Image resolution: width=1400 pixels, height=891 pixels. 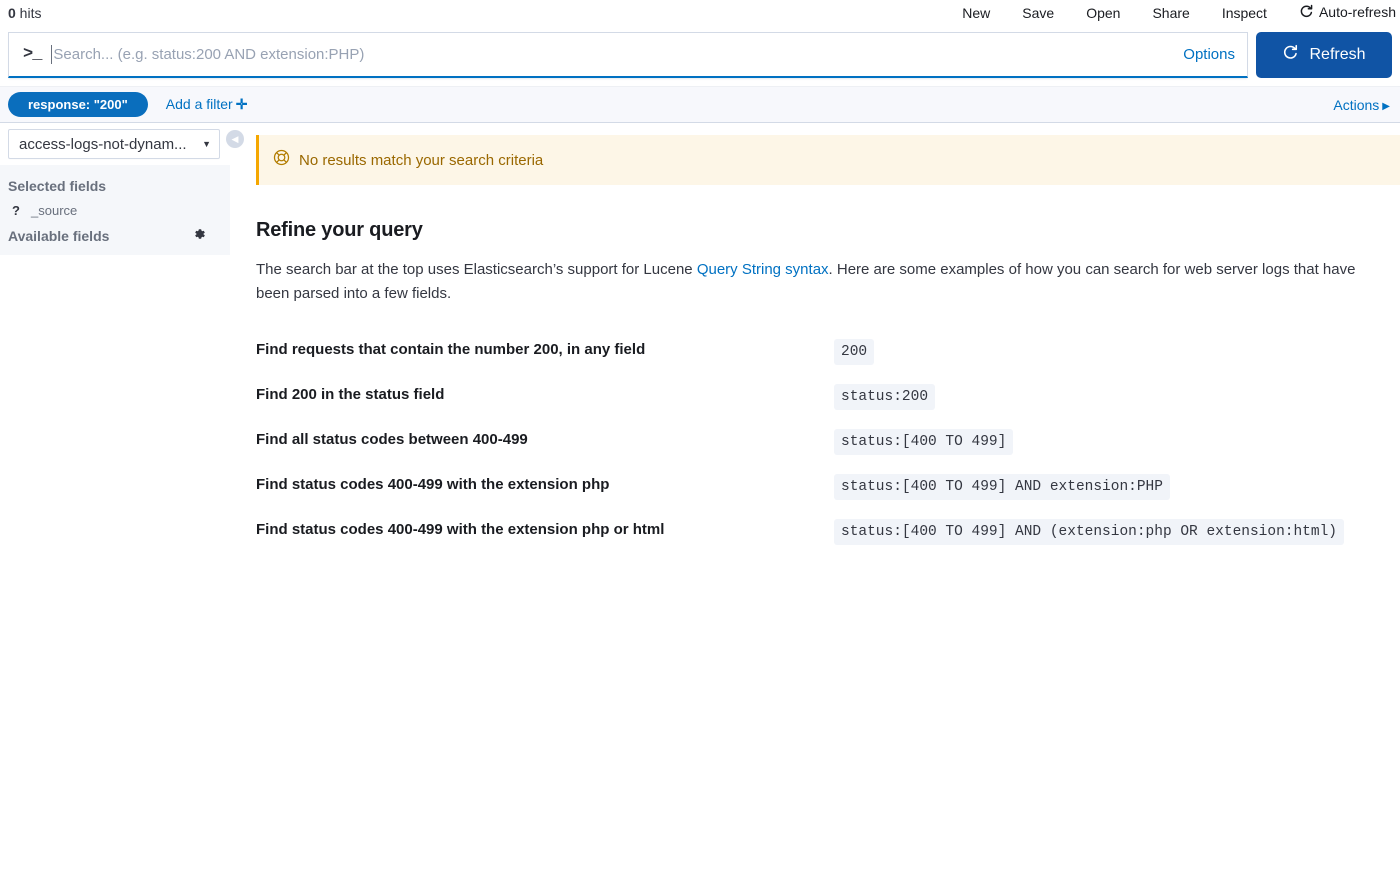 I want to click on nav-new-label: New, so click(x=976, y=13).